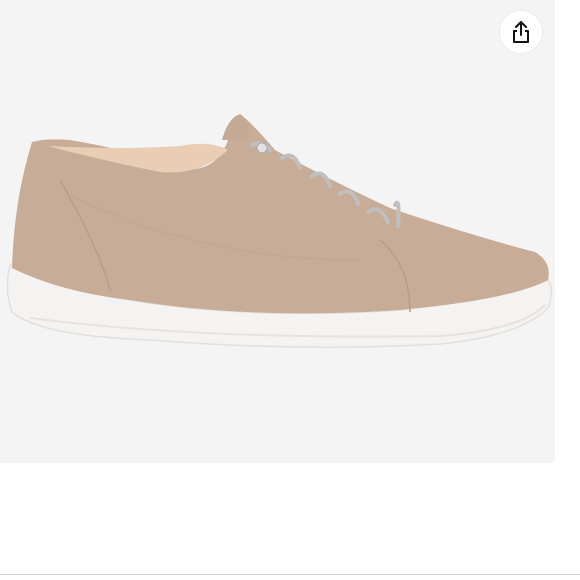 Image resolution: width=580 pixels, height=580 pixels. What do you see at coordinates (290, 574) in the screenshot?
I see `divider` at bounding box center [290, 574].